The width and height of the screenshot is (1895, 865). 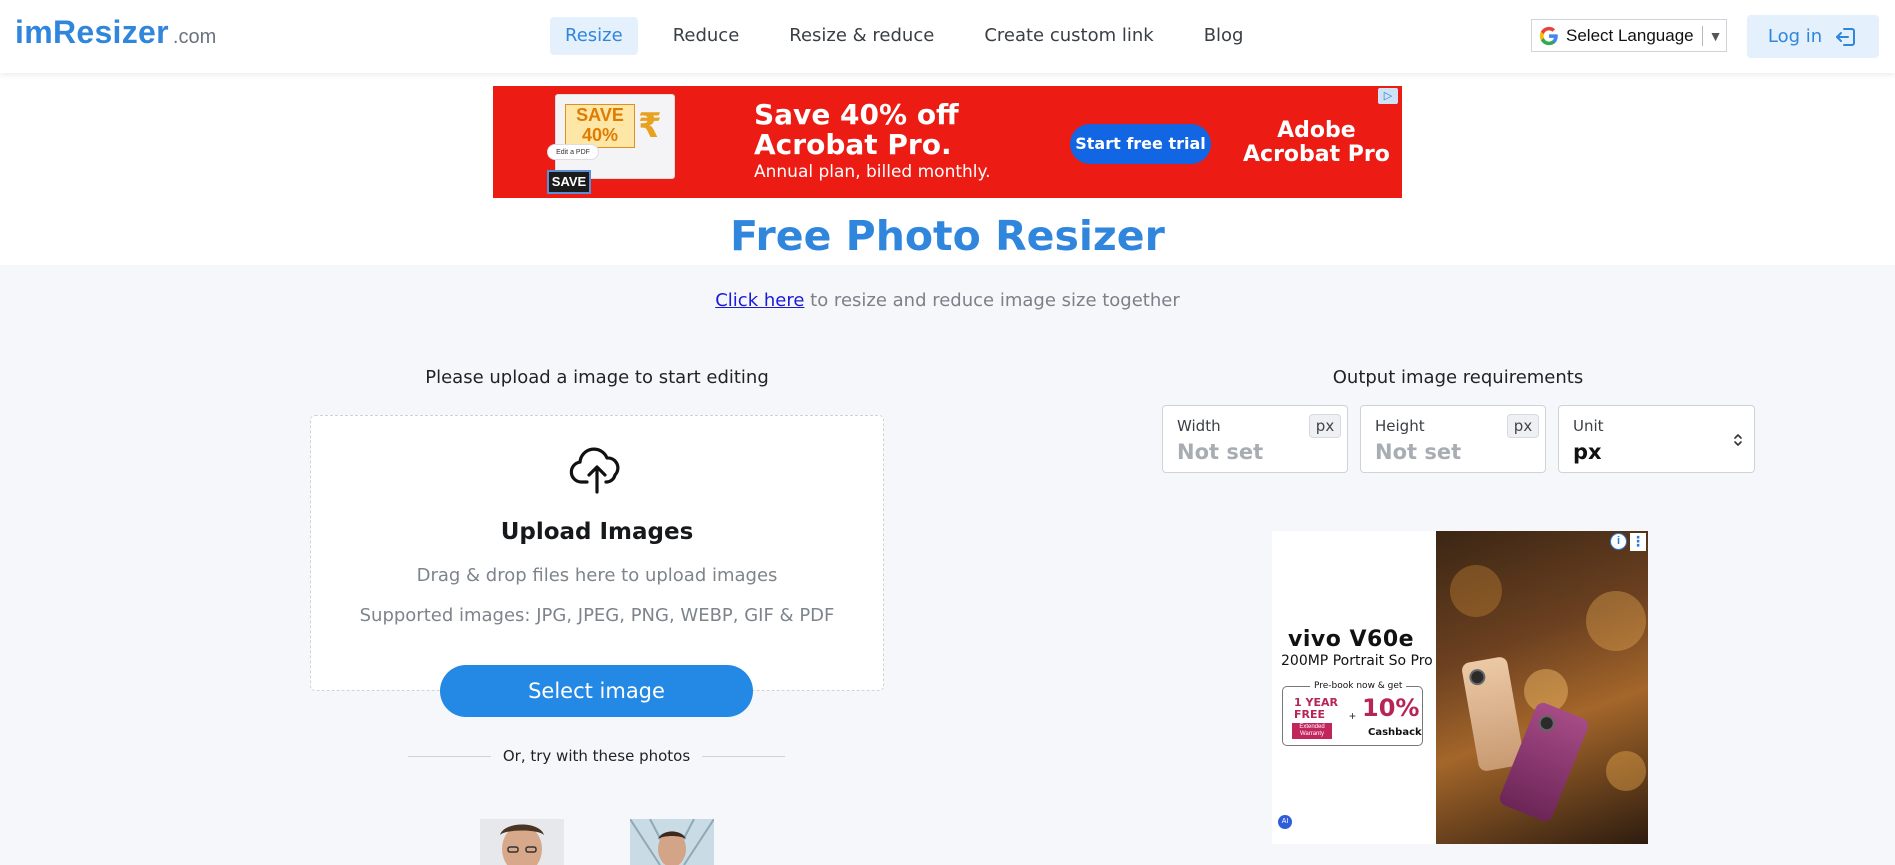 What do you see at coordinates (1458, 377) in the screenshot?
I see `output-heading: Output image requirements` at bounding box center [1458, 377].